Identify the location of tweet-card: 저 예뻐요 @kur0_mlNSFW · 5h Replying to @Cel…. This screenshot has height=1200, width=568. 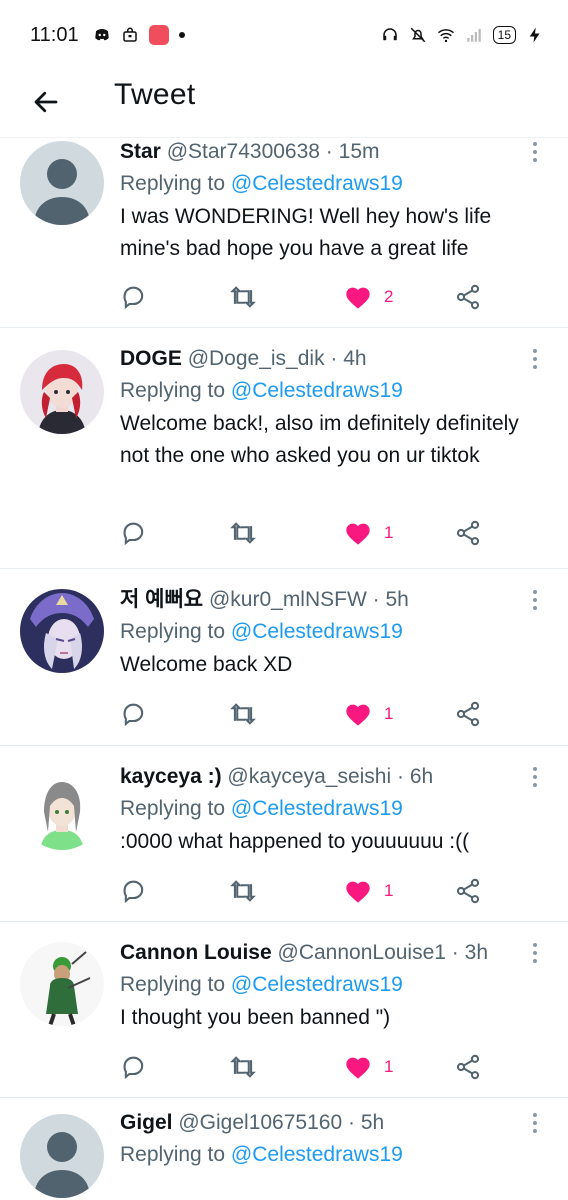
(284, 657).